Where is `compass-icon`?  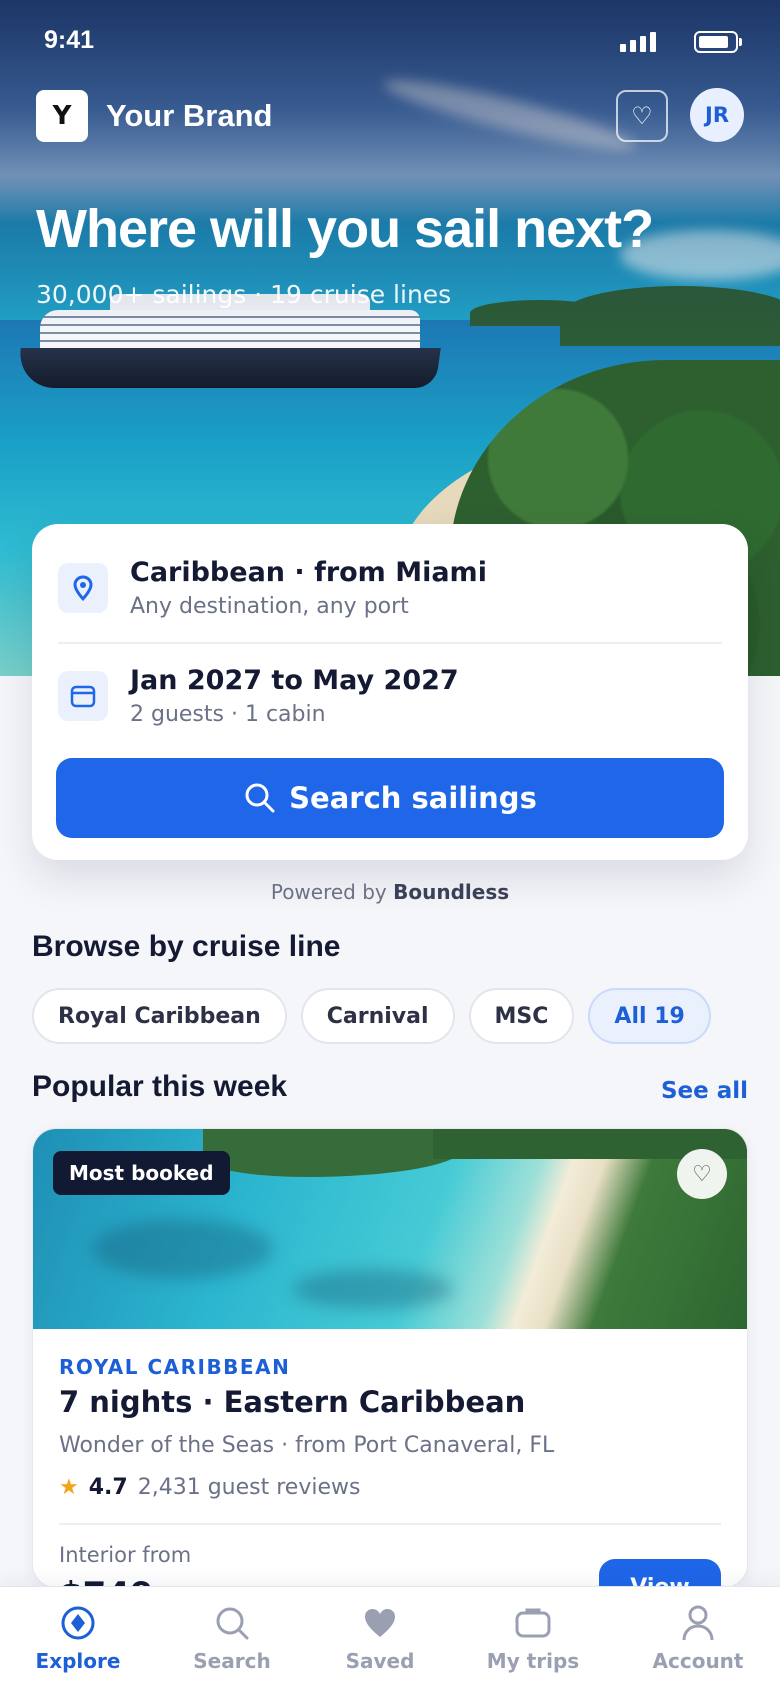
compass-icon is located at coordinates (78, 1623).